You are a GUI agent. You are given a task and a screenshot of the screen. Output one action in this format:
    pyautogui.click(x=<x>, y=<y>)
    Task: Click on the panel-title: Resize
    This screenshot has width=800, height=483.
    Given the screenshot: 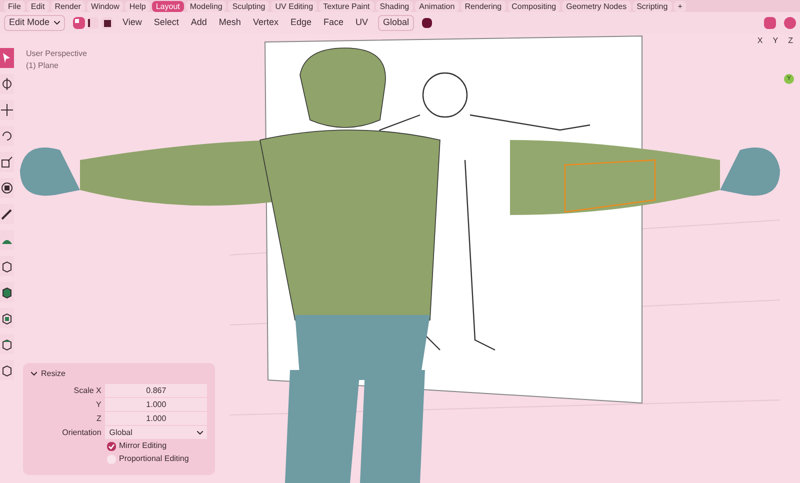 What is the action you would take?
    pyautogui.click(x=53, y=374)
    